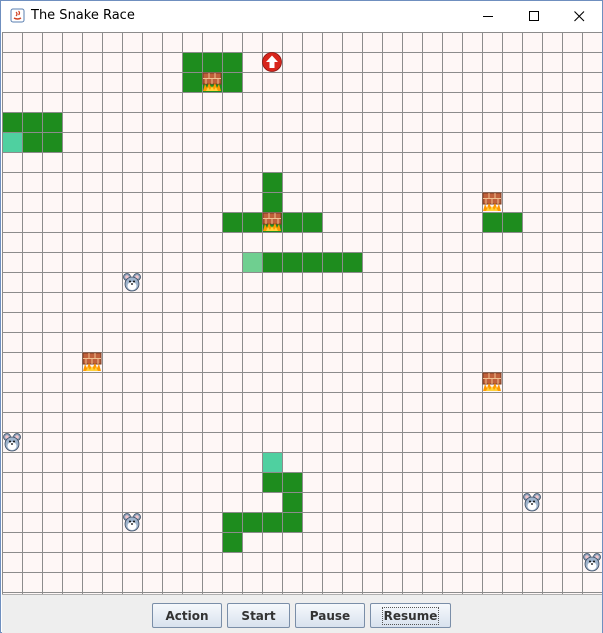 The image size is (603, 633). What do you see at coordinates (272, 62) in the screenshot?
I see `arrow-up-icon` at bounding box center [272, 62].